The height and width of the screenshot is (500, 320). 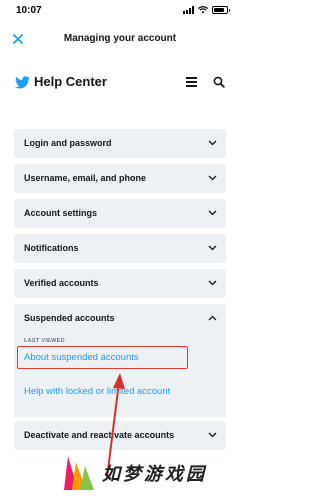 What do you see at coordinates (22, 82) in the screenshot?
I see `twitter-bird-icon` at bounding box center [22, 82].